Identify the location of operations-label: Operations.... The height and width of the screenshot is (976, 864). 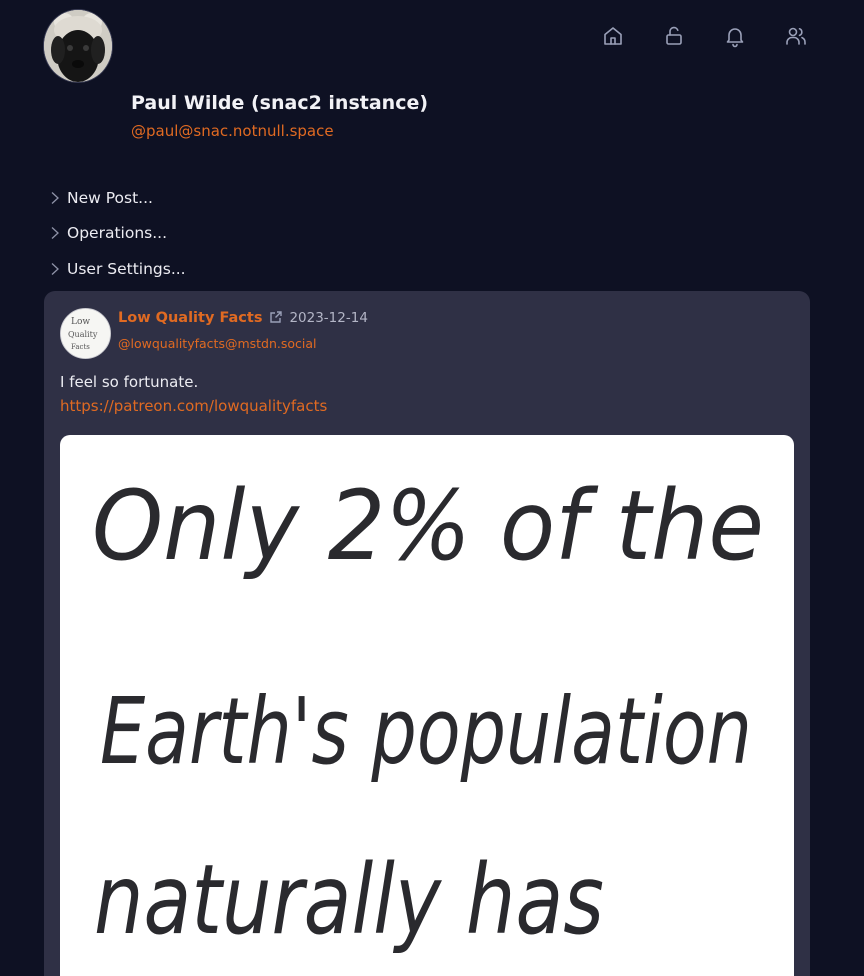
(117, 233).